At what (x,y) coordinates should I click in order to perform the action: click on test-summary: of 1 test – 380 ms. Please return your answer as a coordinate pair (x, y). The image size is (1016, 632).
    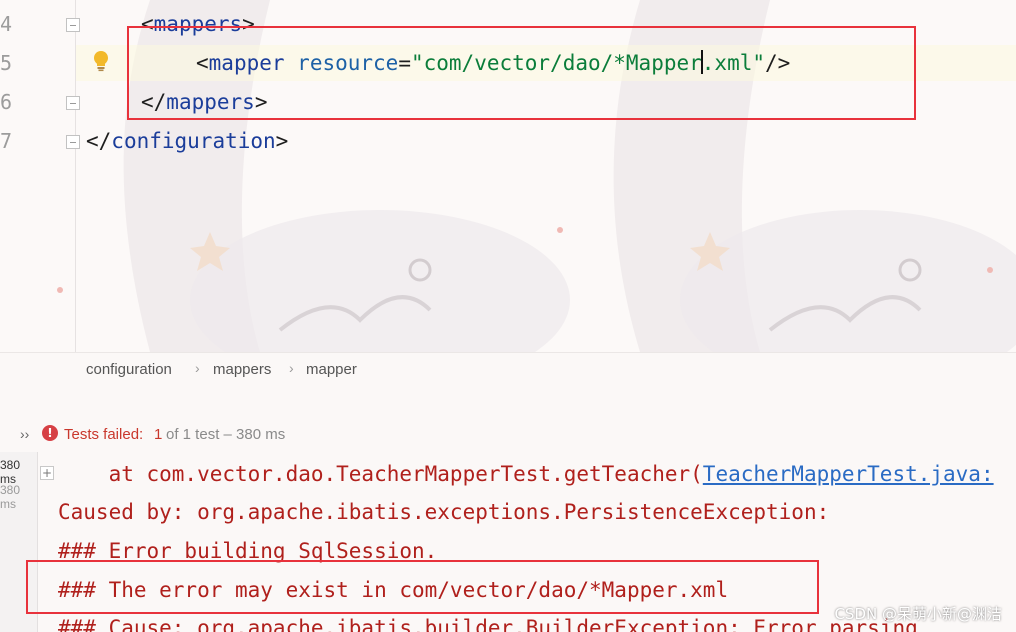
    Looking at the image, I should click on (226, 434).